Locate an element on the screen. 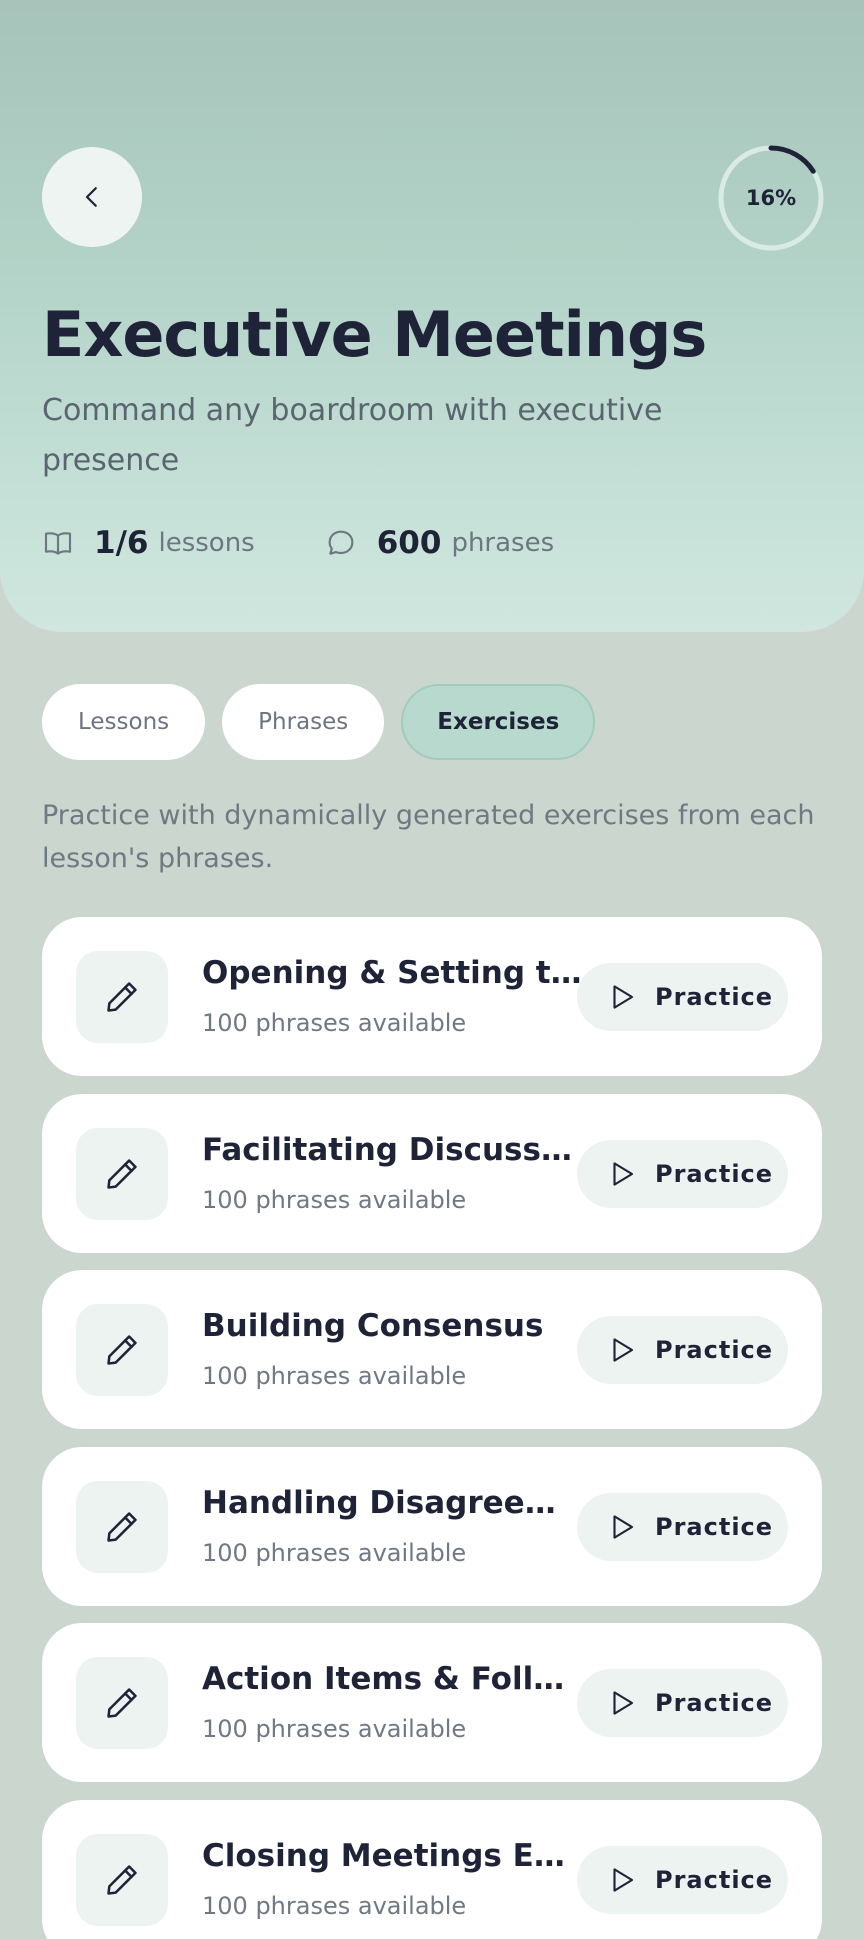  book-open-icon is located at coordinates (58, 543).